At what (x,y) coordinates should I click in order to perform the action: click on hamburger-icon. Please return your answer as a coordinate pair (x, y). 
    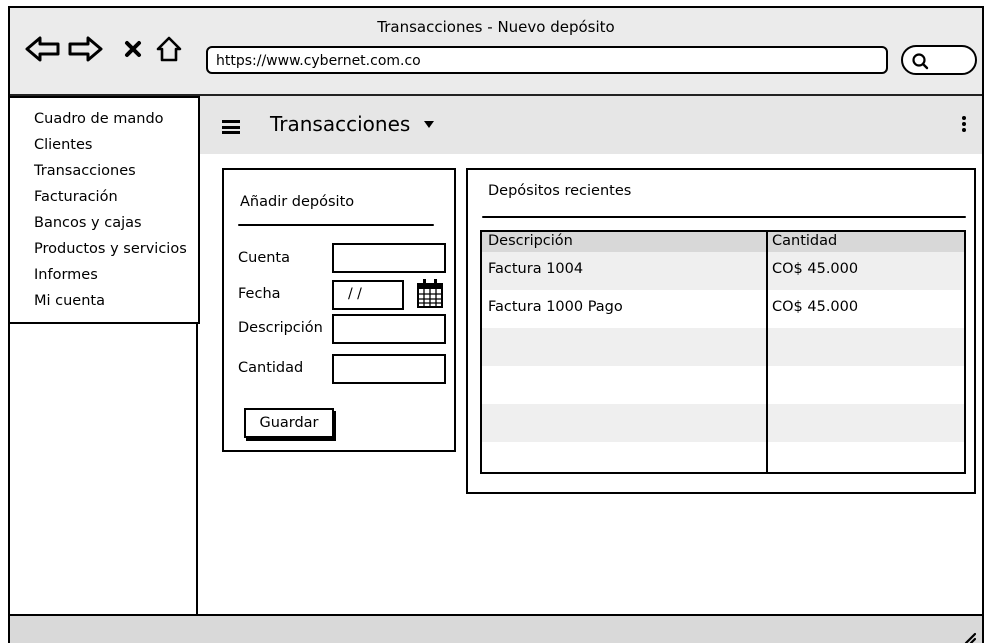
    Looking at the image, I should click on (231, 127).